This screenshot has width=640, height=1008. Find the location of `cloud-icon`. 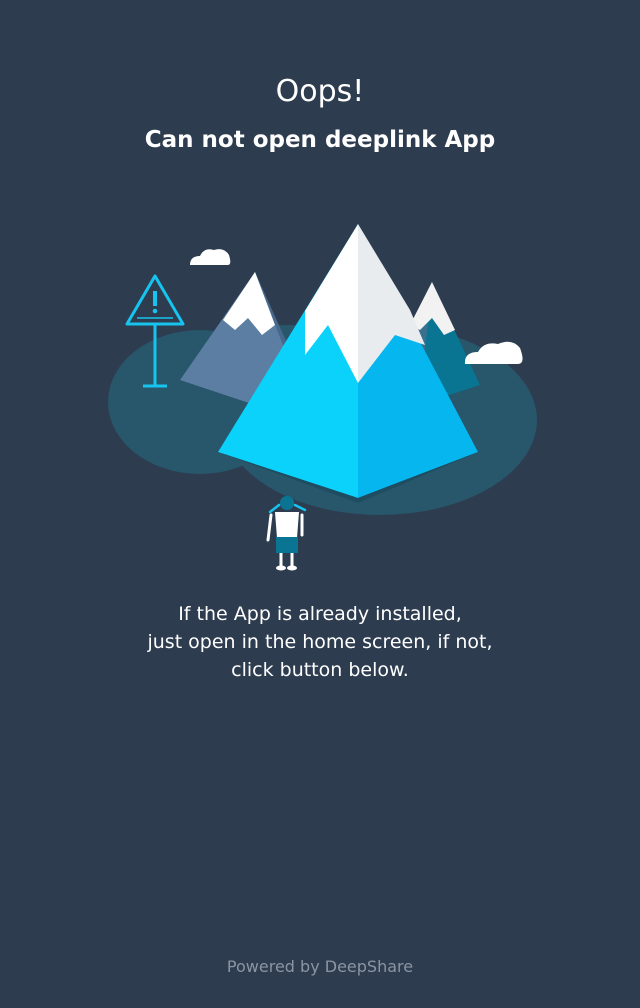

cloud-icon is located at coordinates (210, 257).